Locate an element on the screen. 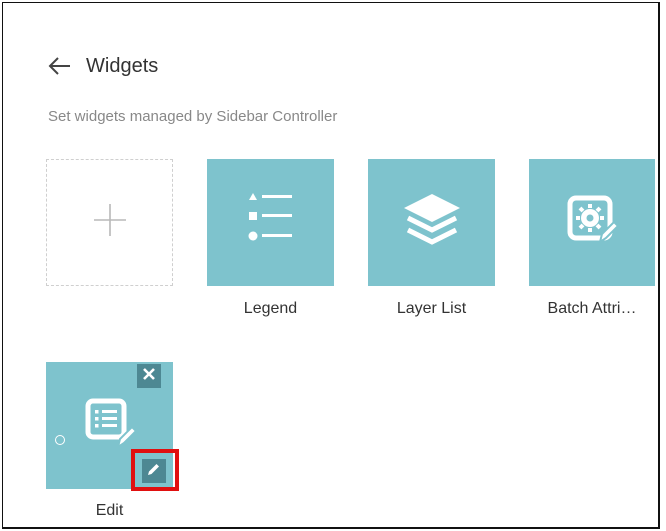 The image size is (666, 531). widget-label-layer-list: Layer List is located at coordinates (431, 308).